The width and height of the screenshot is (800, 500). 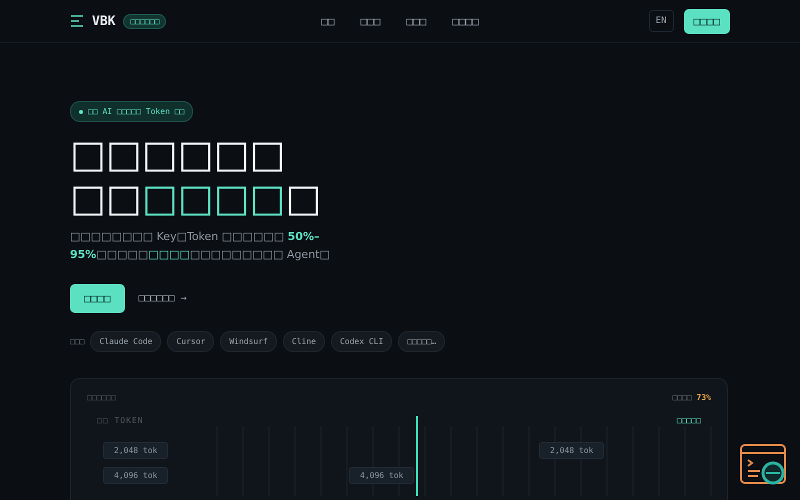 I want to click on tool-tag: Windsurf, so click(x=248, y=341).